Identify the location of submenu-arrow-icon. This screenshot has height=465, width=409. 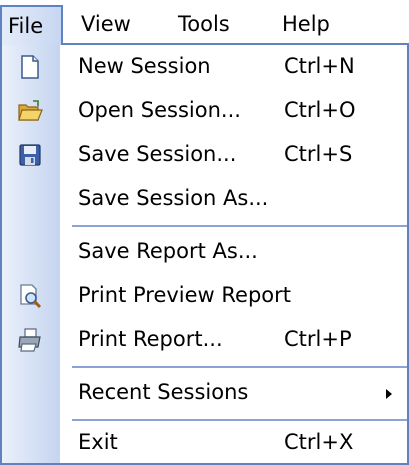
(389, 394).